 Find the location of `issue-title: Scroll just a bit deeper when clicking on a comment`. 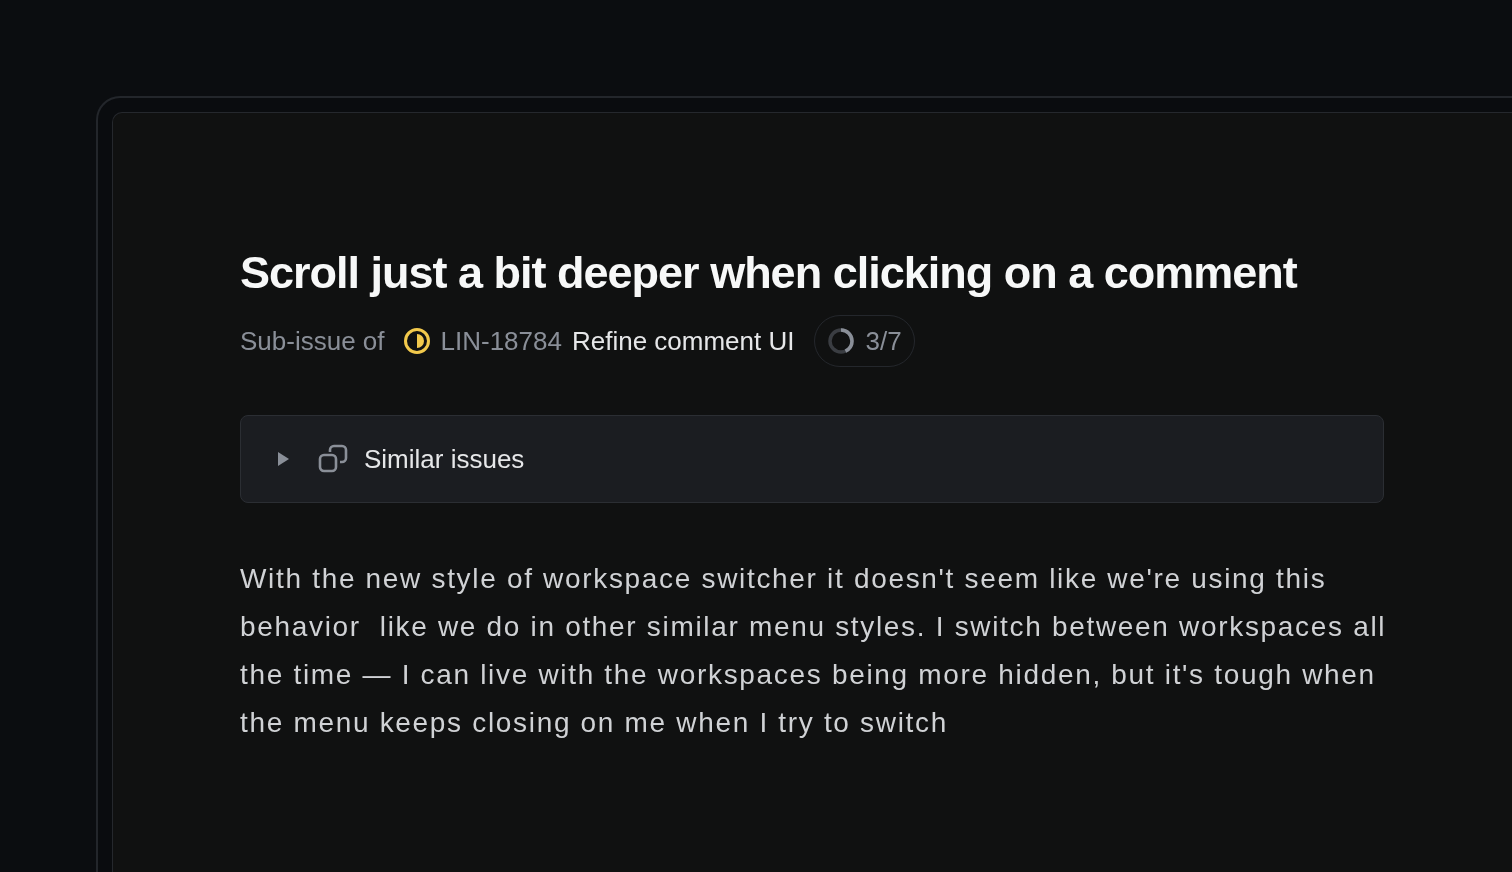

issue-title: Scroll just a bit deeper when clicking on a comment is located at coordinates (768, 273).